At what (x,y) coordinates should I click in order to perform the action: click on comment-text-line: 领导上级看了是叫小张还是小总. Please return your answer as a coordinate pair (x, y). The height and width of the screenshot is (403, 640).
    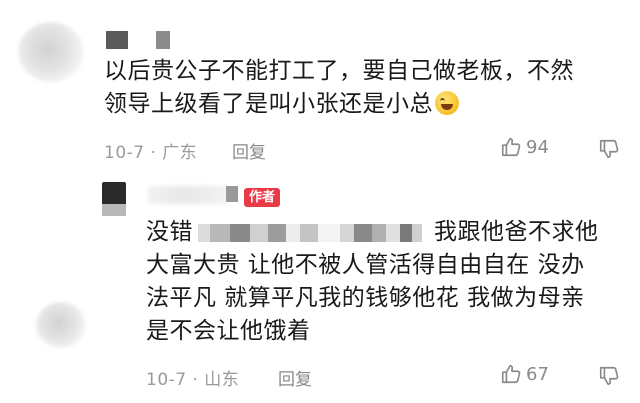
    Looking at the image, I should click on (364, 104).